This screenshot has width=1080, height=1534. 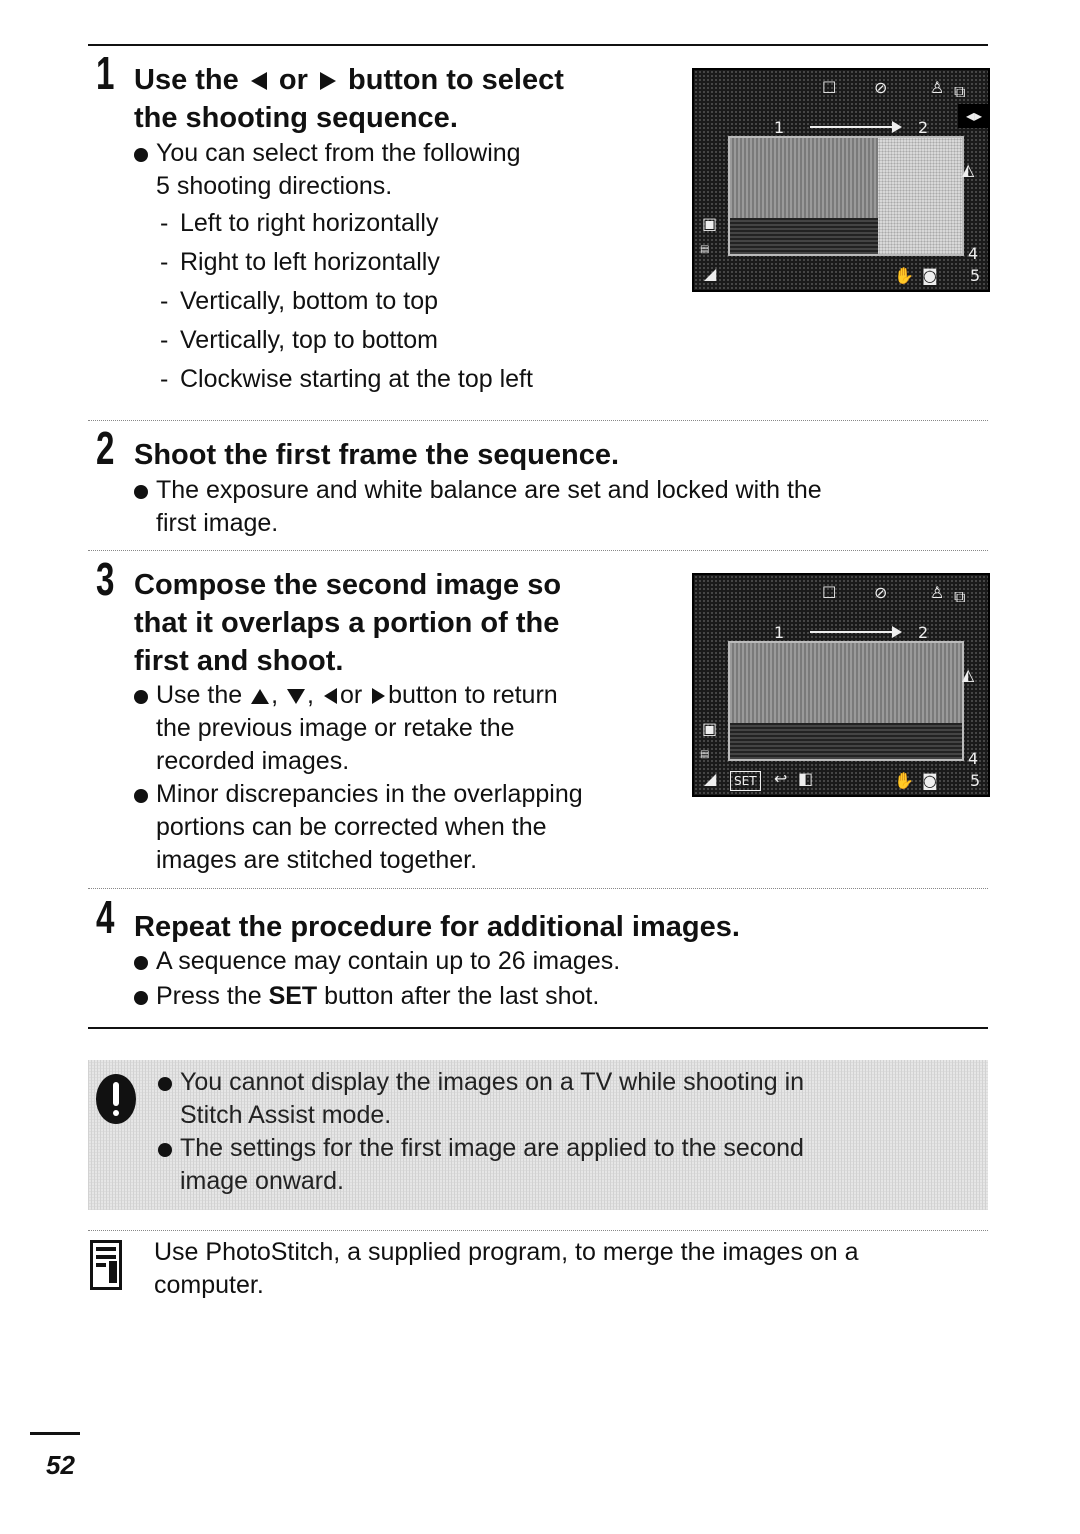 I want to click on camera-screen-step-1: ☐ ⊘ ♙ ⧉ 1 2 ◂▸ ◭ ▣ ▤ ◢ 4 5 ✋ ◙, so click(x=841, y=180).